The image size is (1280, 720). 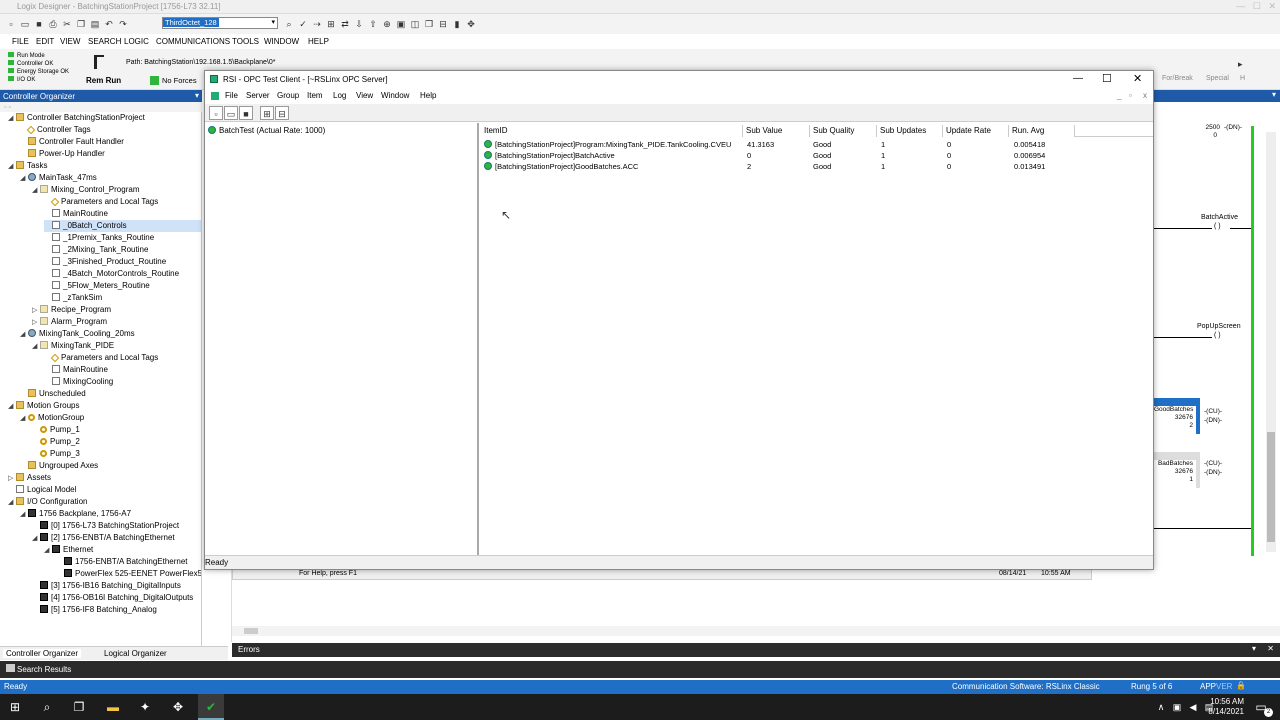 I want to click on tree-node: MixingCooling, so click(x=122, y=382).